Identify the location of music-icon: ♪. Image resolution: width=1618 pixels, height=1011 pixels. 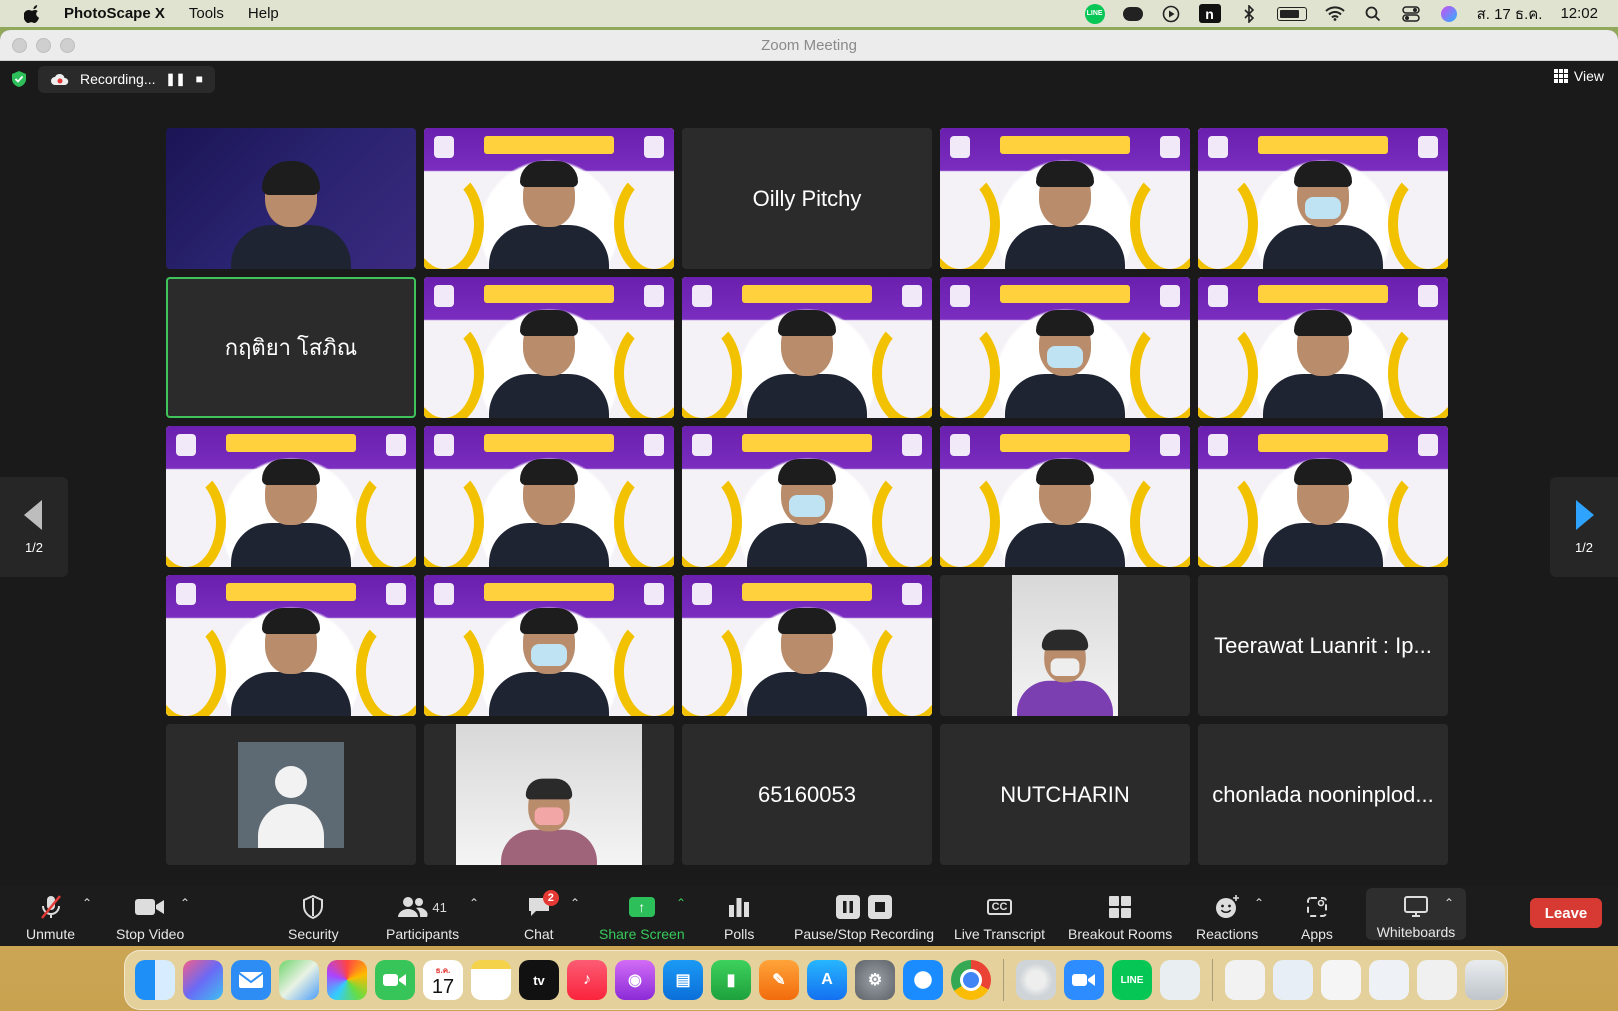
(587, 980).